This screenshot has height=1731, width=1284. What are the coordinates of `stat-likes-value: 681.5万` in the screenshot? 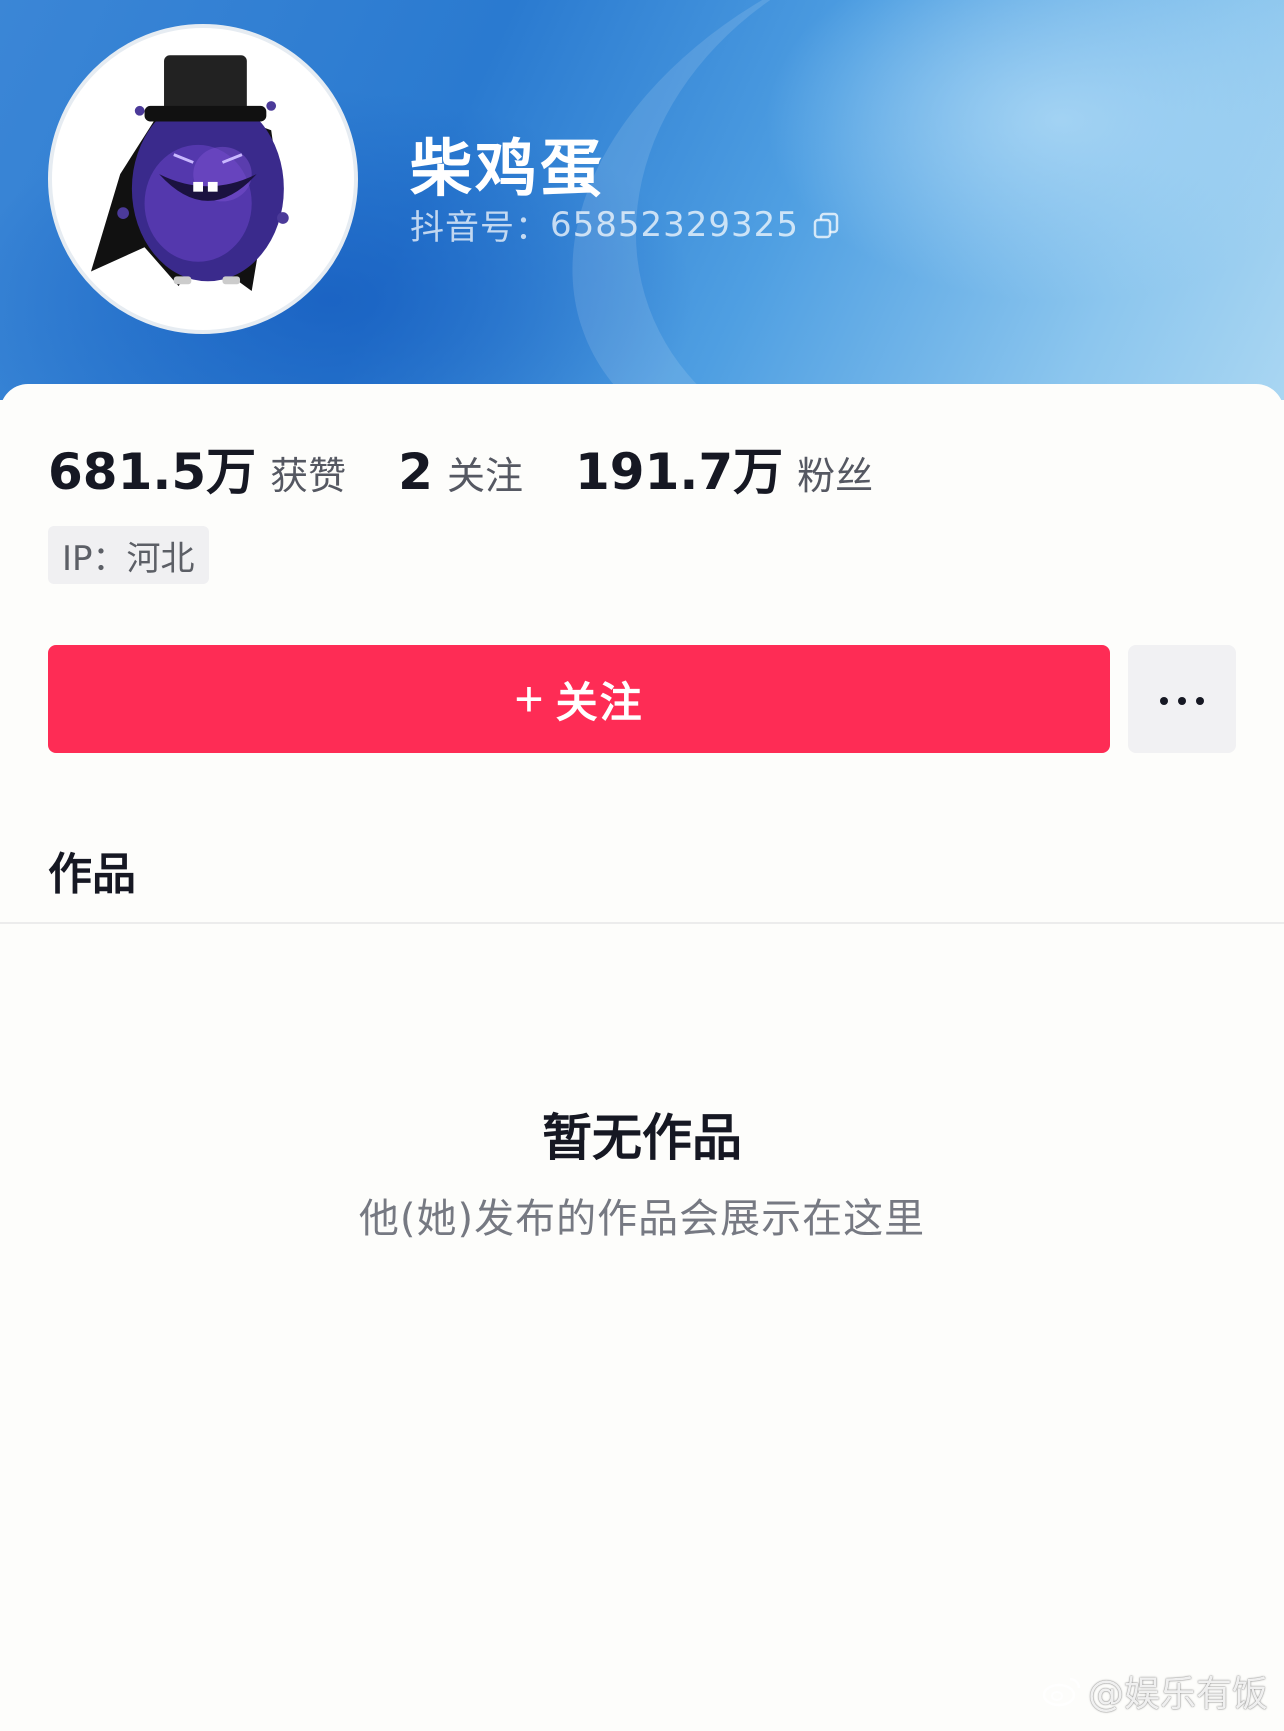 It's located at (152, 472).